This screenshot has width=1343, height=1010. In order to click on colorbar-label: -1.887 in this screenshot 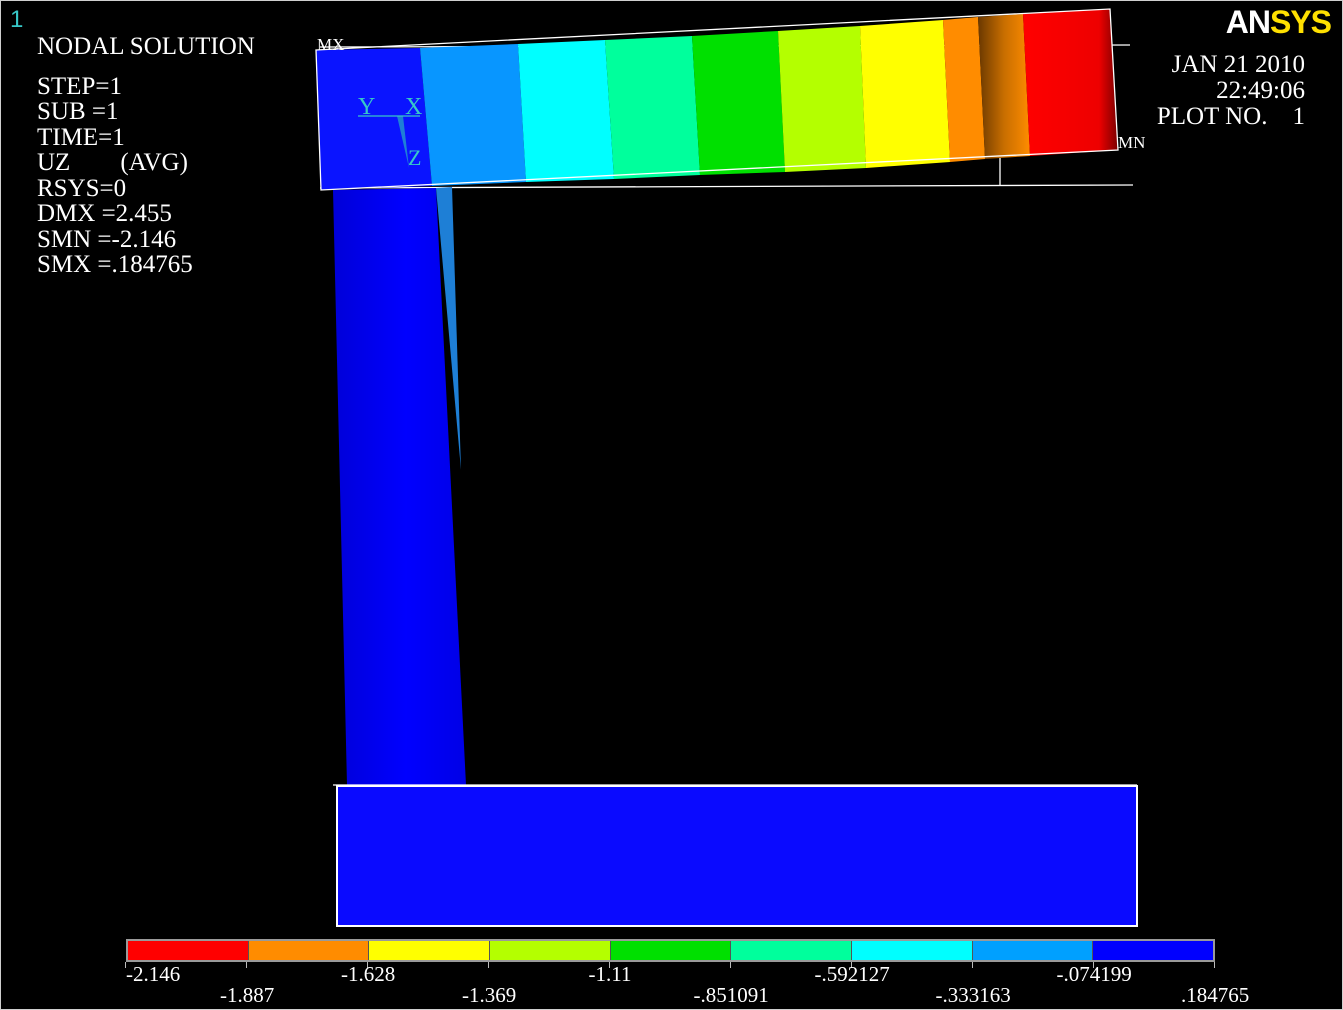, I will do `click(247, 995)`.